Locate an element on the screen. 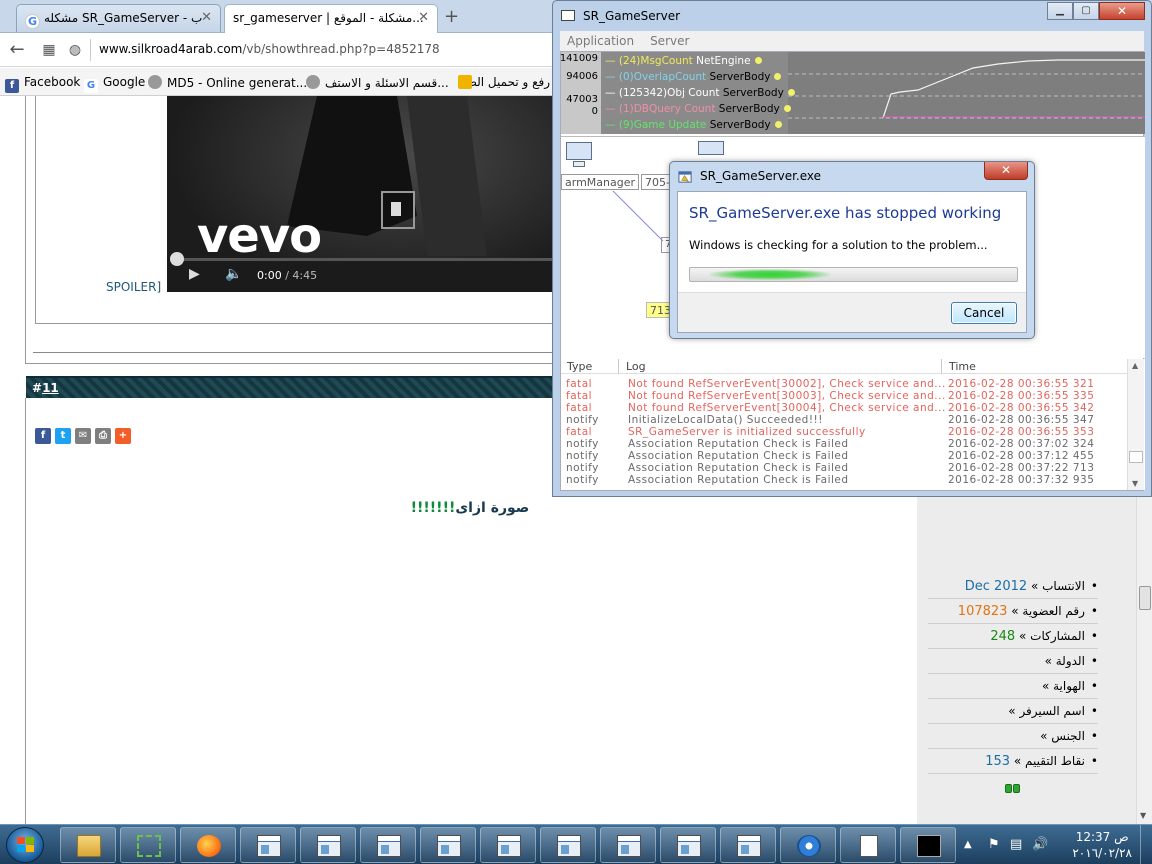 This screenshot has width=1152, height=864. graph-y-axis: 141009 94006 47003 0 is located at coordinates (580, 93).